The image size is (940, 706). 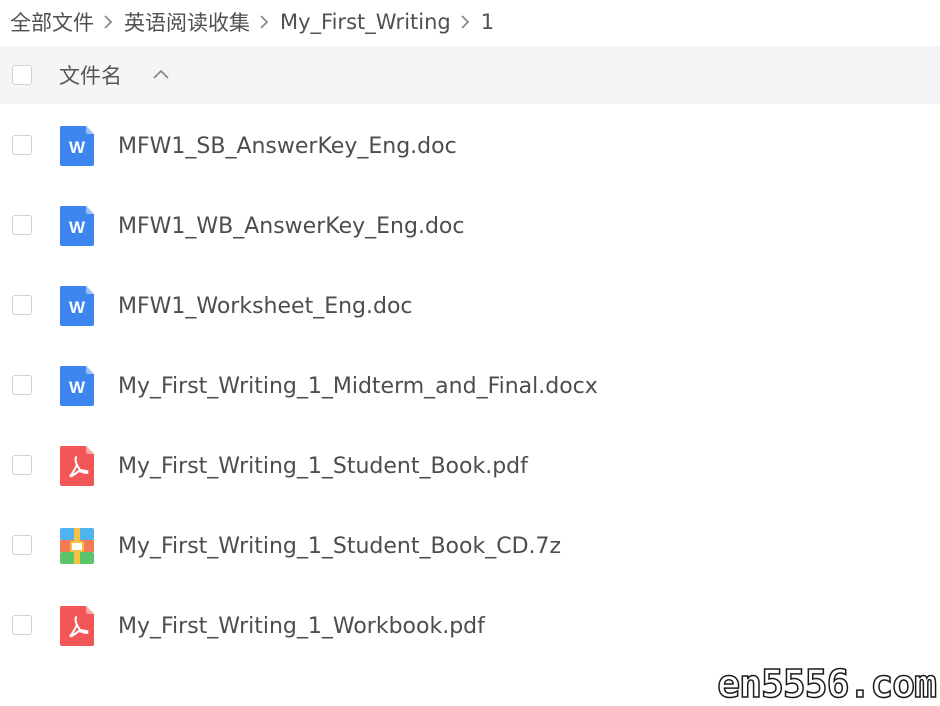 I want to click on select-all-checkbox, so click(x=22, y=75).